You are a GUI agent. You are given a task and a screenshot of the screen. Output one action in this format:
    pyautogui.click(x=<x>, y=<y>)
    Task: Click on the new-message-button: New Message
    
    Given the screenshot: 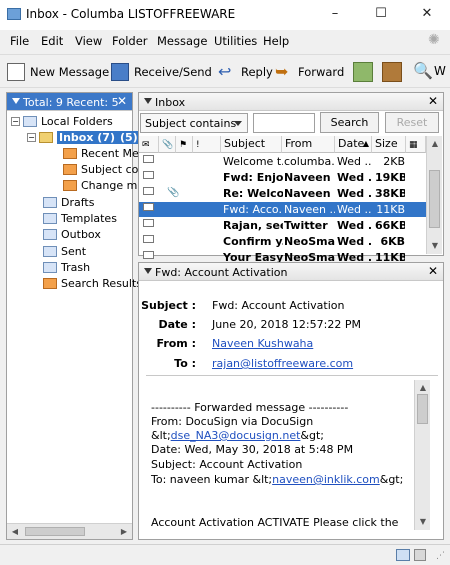 What is the action you would take?
    pyautogui.click(x=58, y=72)
    